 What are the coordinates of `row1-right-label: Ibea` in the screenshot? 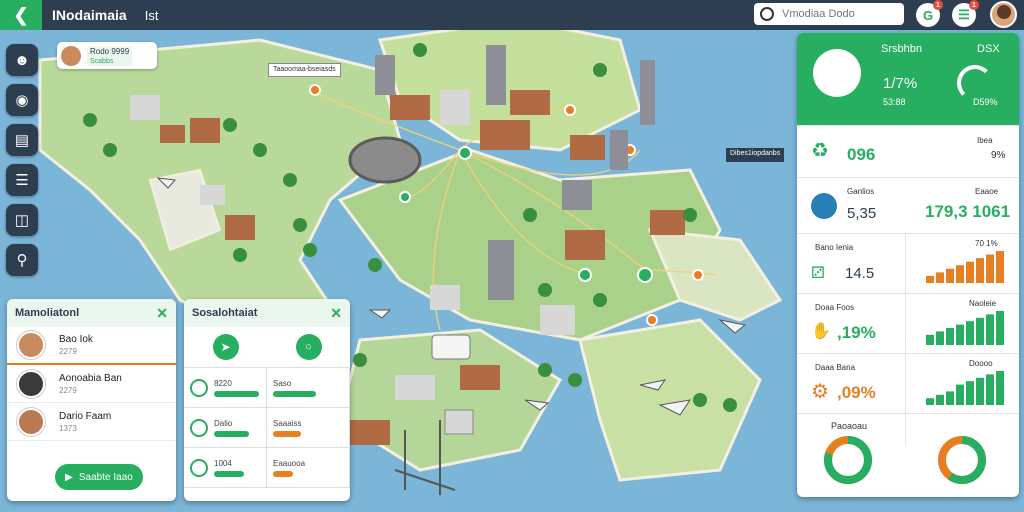 It's located at (985, 140).